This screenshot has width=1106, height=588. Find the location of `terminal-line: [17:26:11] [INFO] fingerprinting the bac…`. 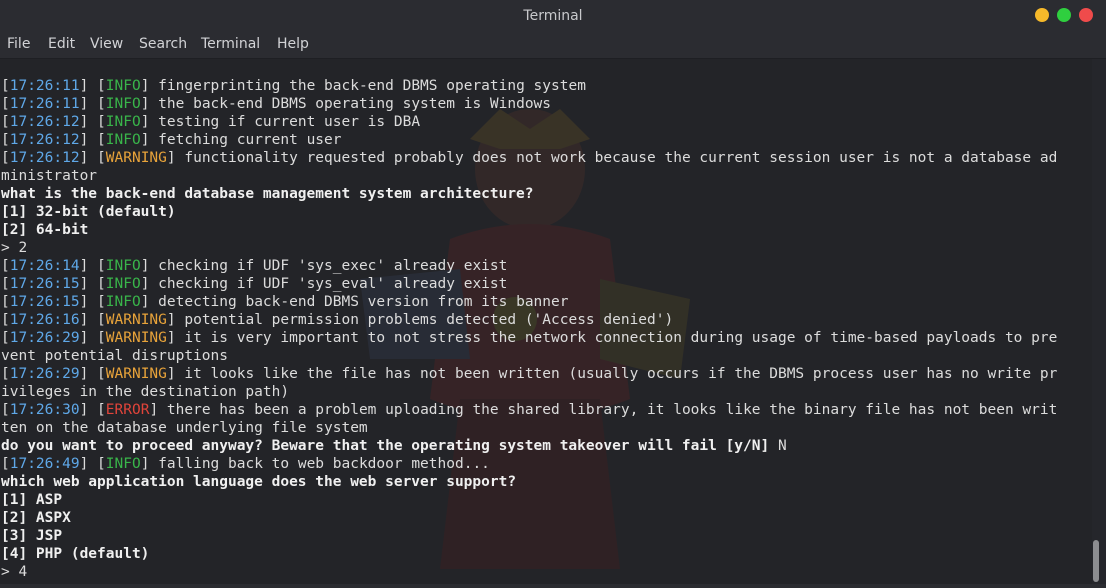

terminal-line: [17:26:11] [INFO] fingerprinting the bac… is located at coordinates (529, 86).